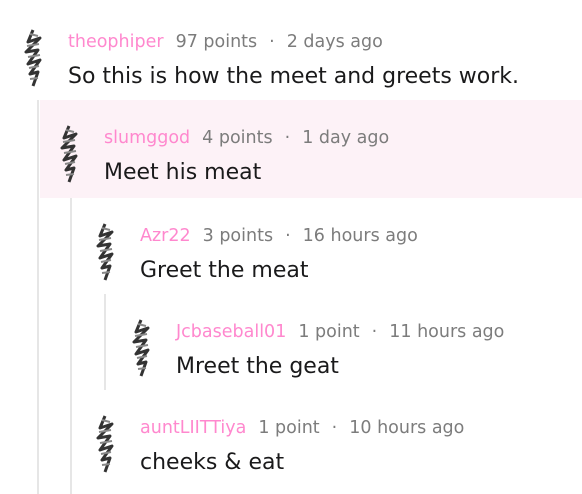  What do you see at coordinates (446, 332) in the screenshot?
I see `timestamp: 11 hours ago` at bounding box center [446, 332].